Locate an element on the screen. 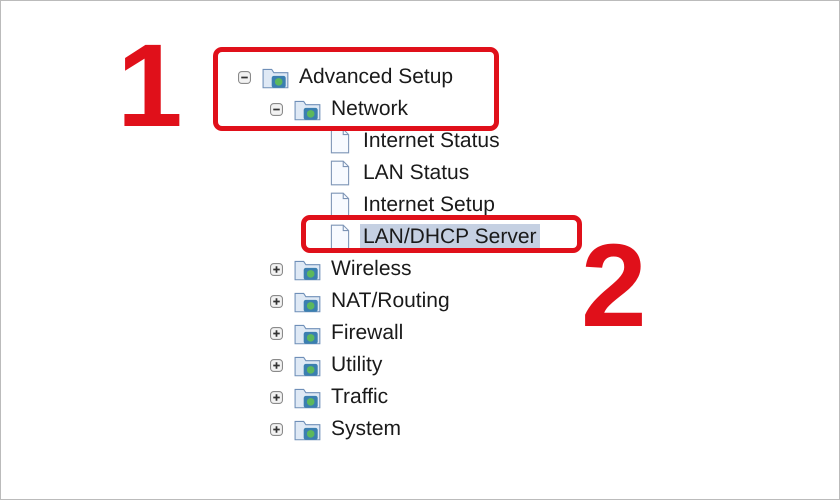 This screenshot has width=840, height=500. tree-item: Internet Status is located at coordinates (431, 141).